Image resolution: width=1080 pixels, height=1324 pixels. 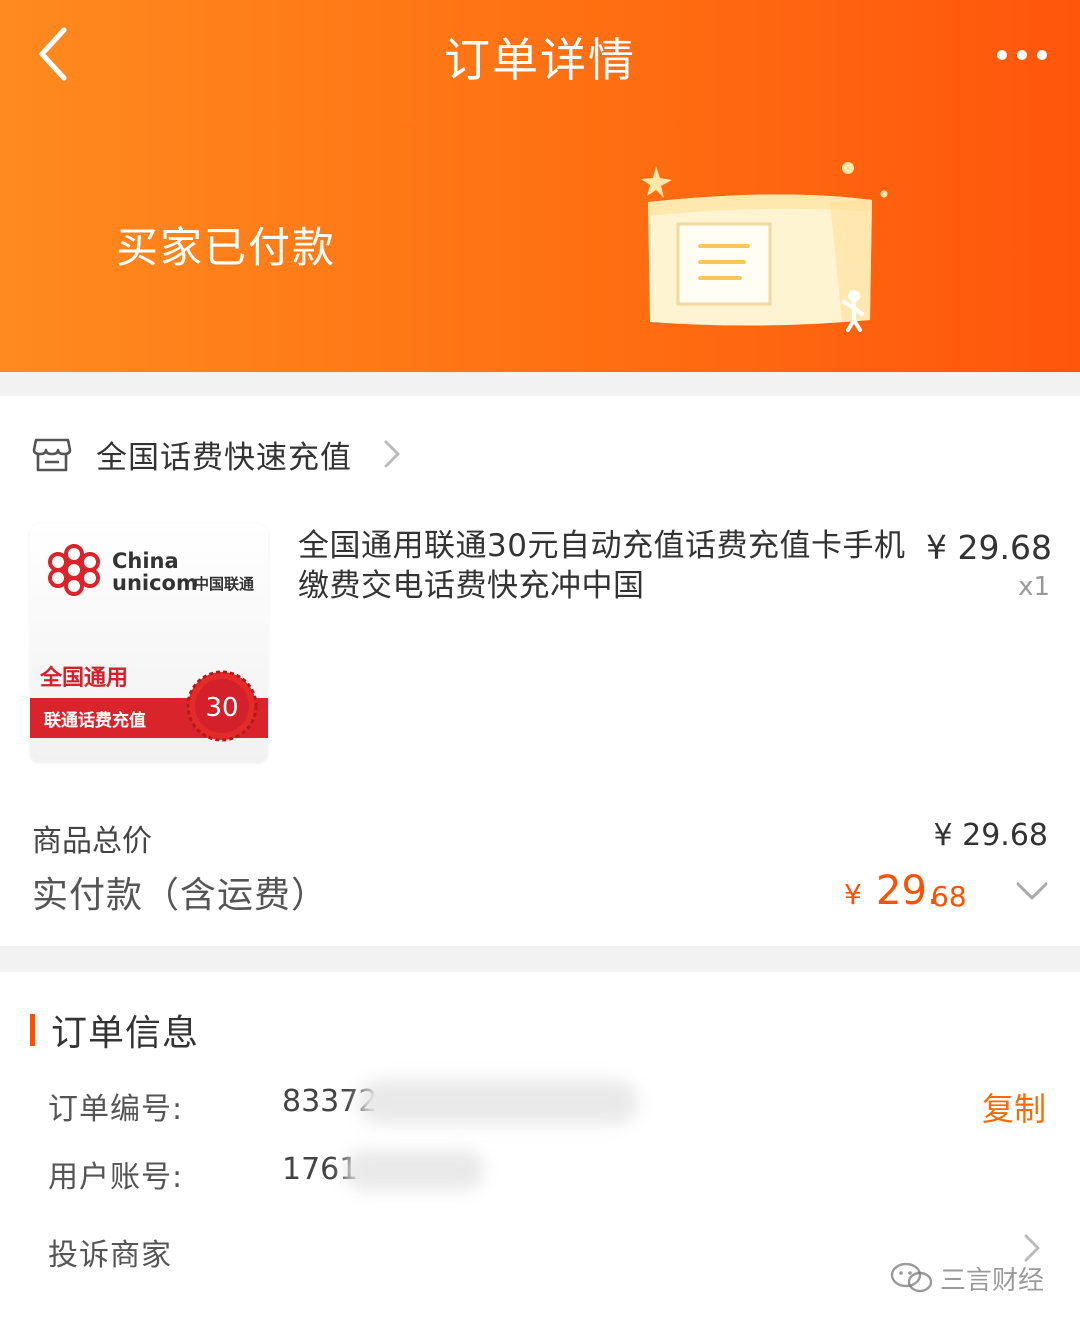 I want to click on product-thumbnail: China unicom 中国联通 全国通用 联通话费充值 30, so click(x=149, y=643).